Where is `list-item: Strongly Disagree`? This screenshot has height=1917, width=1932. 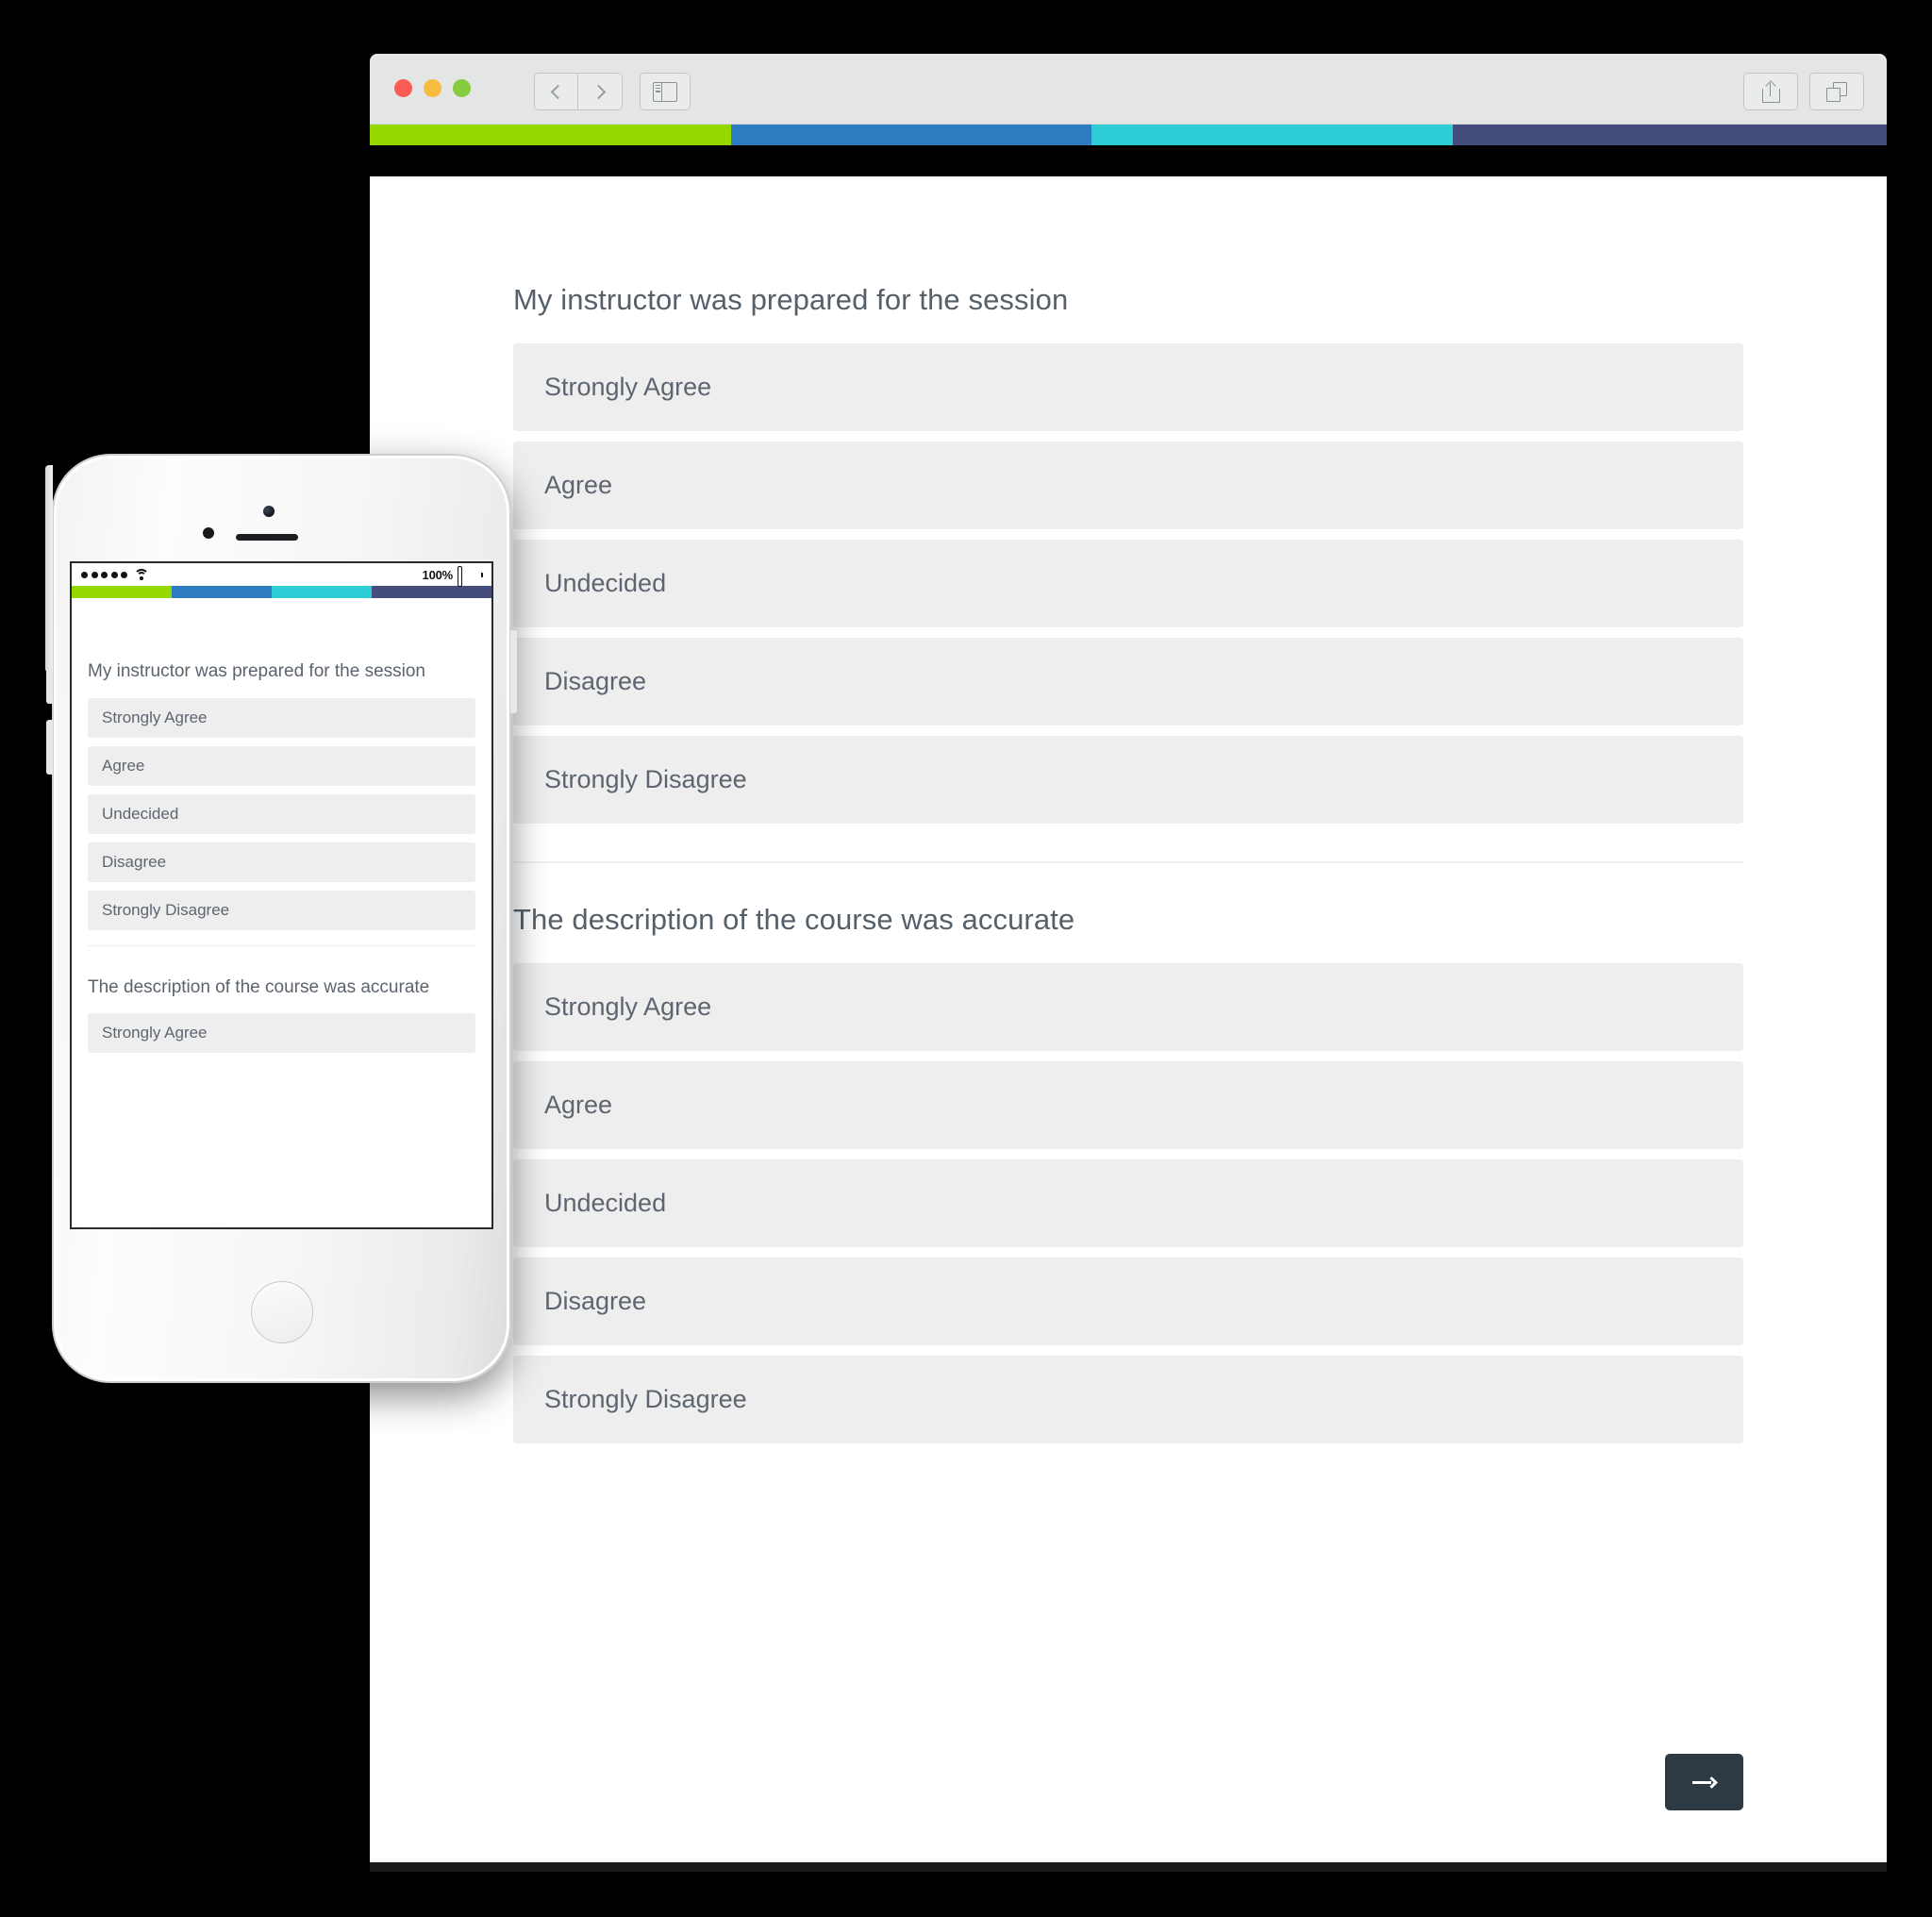
list-item: Strongly Disagree is located at coordinates (282, 910).